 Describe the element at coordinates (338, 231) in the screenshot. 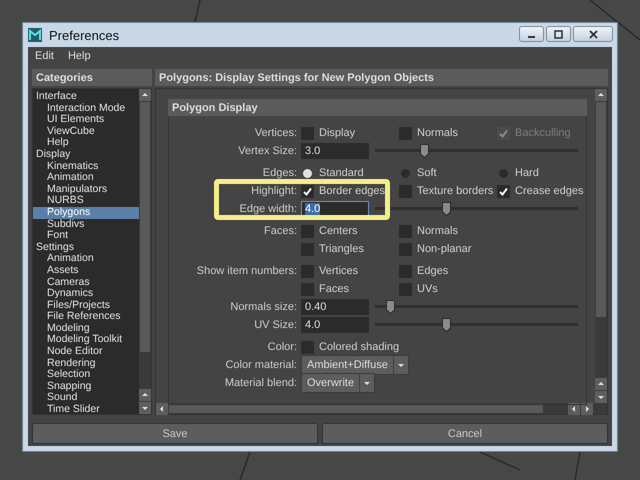

I see `checkbox-label: Centers` at that location.